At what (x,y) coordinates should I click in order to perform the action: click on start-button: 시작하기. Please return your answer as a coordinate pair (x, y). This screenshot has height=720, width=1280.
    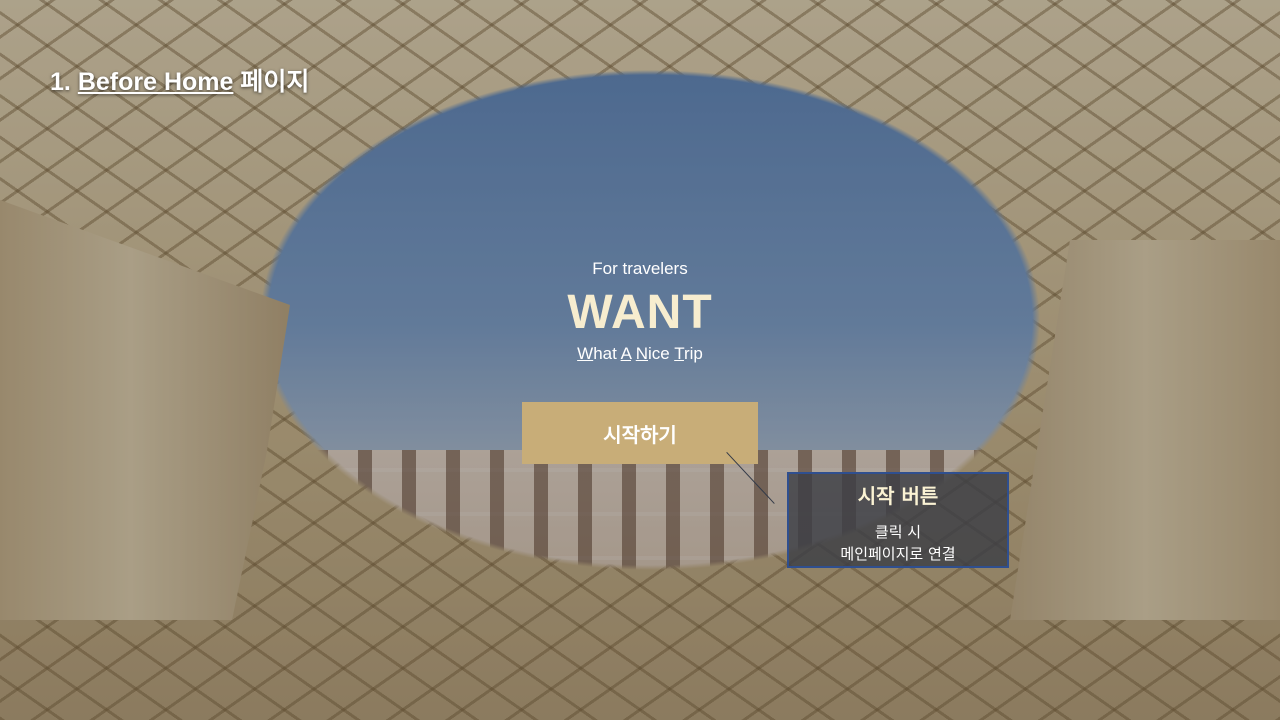
    Looking at the image, I should click on (640, 433).